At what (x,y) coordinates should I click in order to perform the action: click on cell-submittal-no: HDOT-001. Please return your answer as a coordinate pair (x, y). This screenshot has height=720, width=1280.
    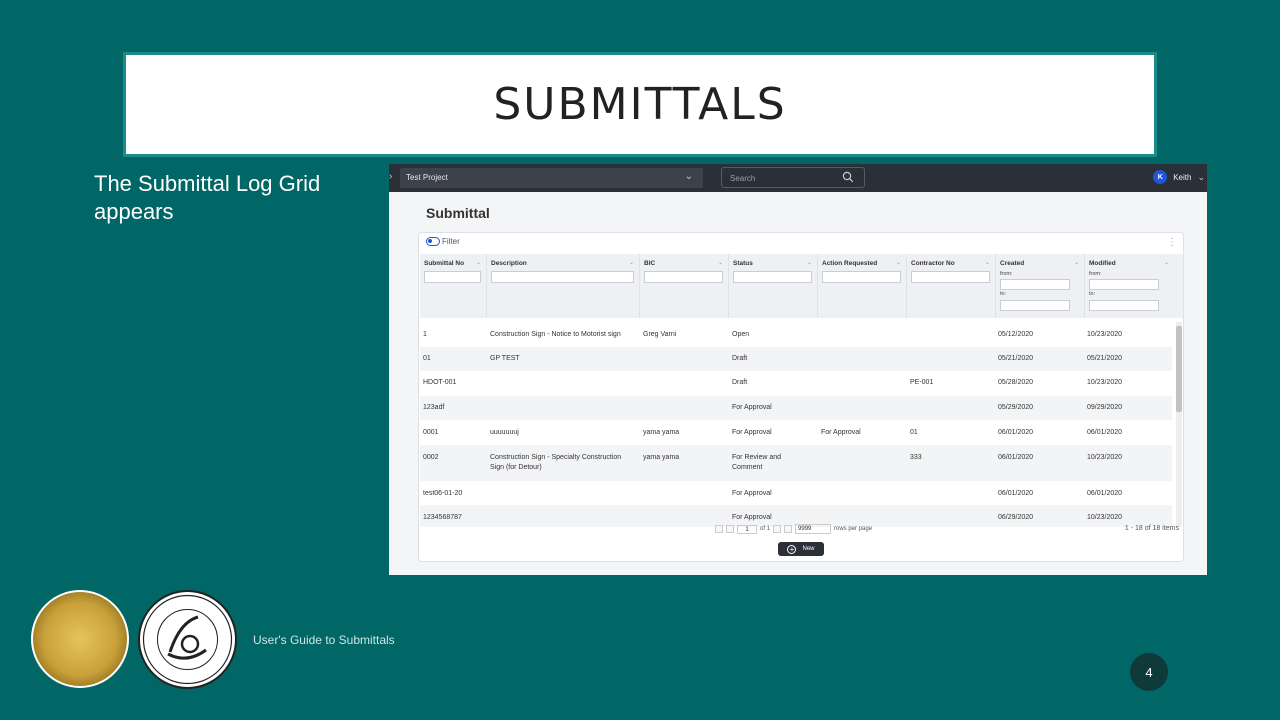
    Looking at the image, I should click on (440, 382).